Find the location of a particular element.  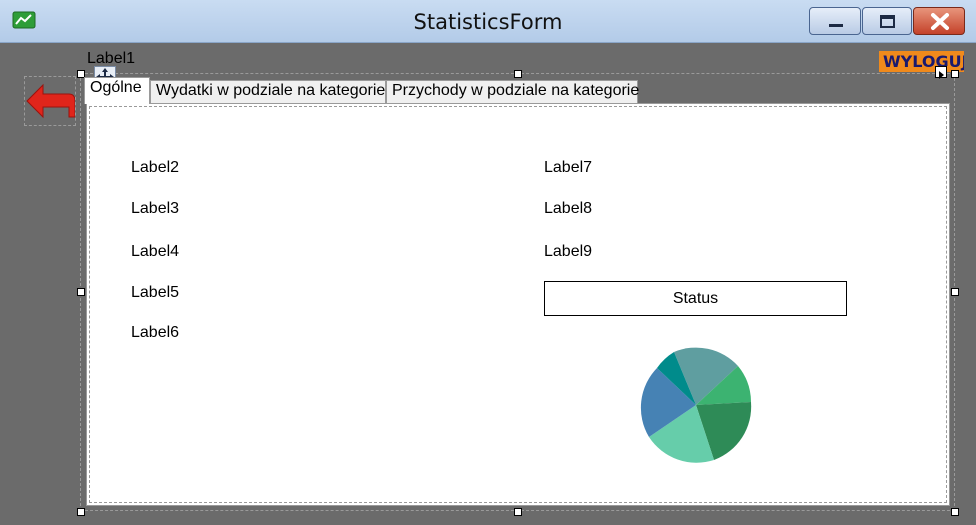

label3: Label3 is located at coordinates (155, 208).